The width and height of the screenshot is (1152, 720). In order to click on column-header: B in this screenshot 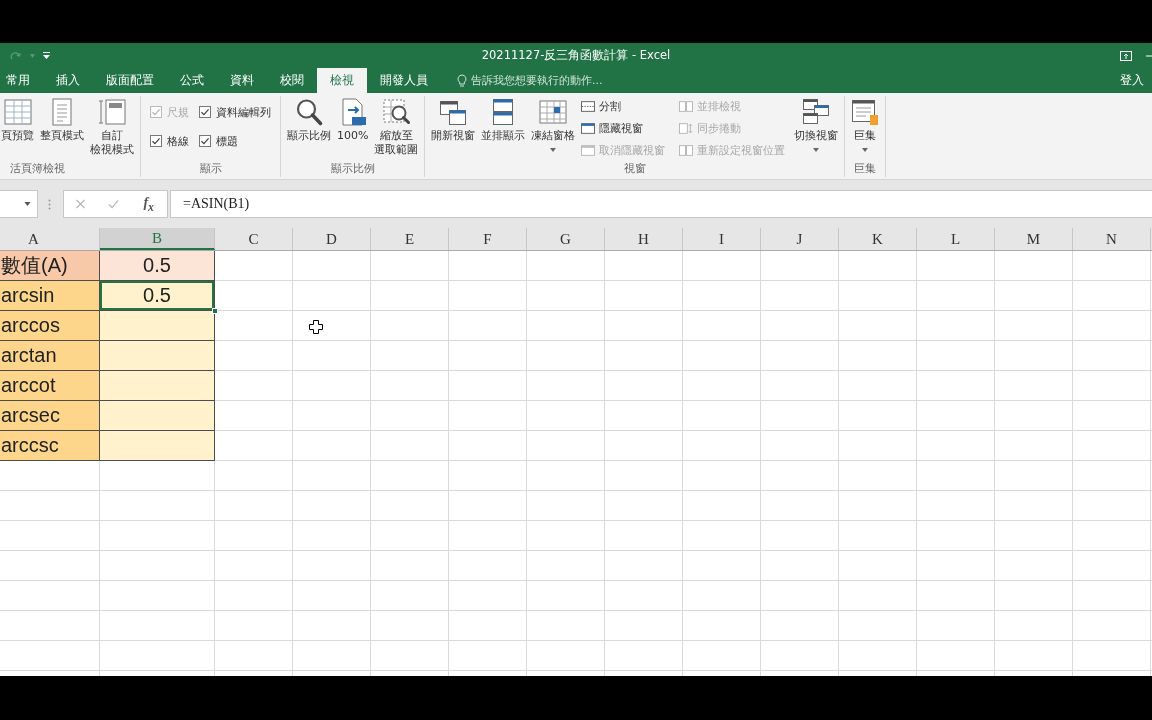, I will do `click(157, 239)`.